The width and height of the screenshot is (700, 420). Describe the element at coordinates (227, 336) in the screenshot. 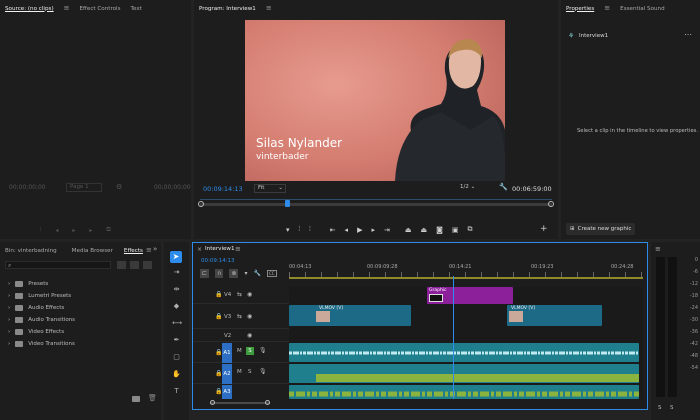

I see `track-label: V2` at that location.